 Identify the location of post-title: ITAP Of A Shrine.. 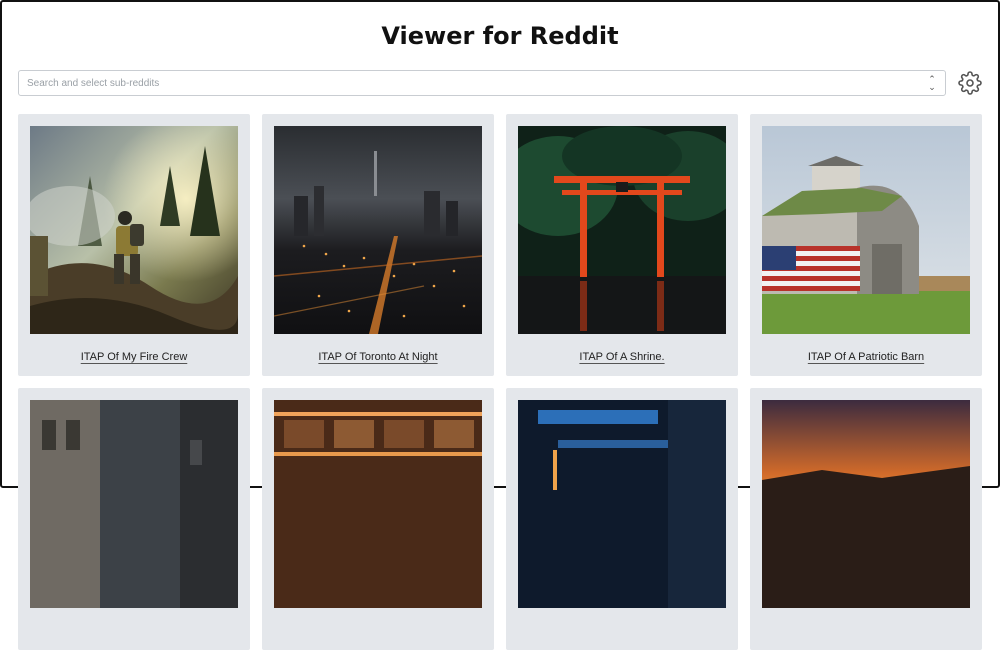
(621, 357).